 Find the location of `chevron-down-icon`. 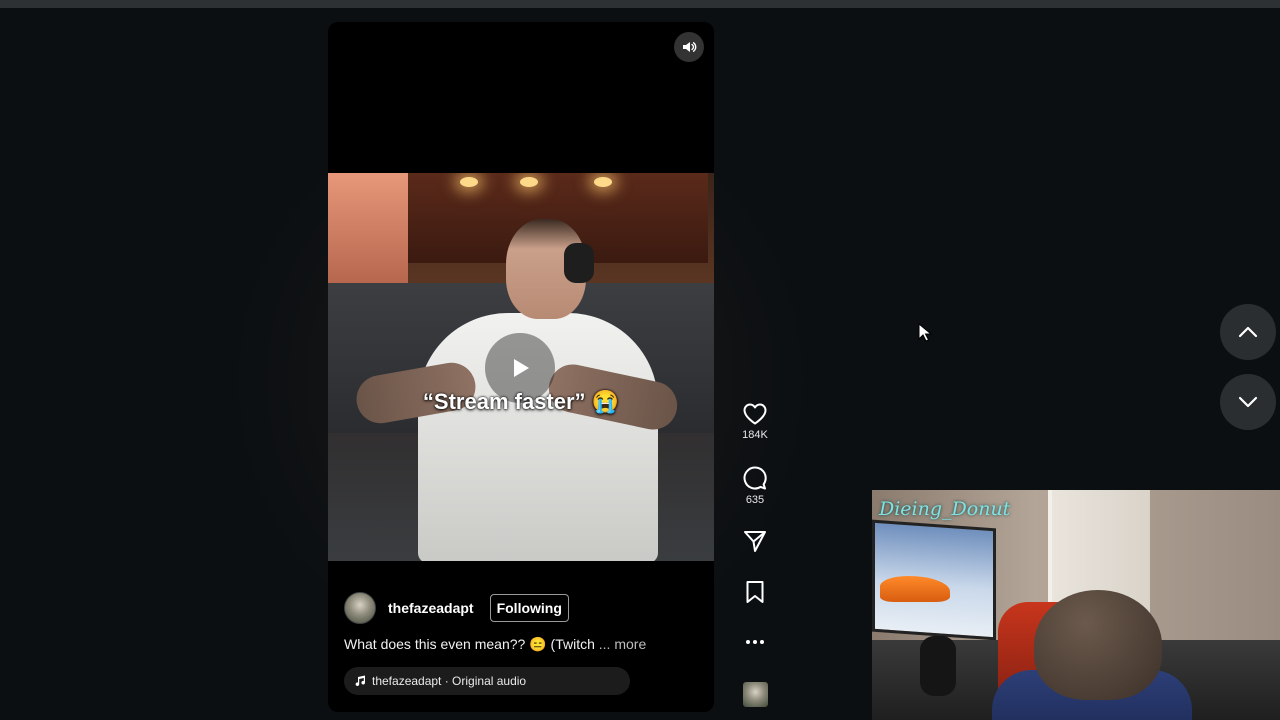

chevron-down-icon is located at coordinates (1248, 402).